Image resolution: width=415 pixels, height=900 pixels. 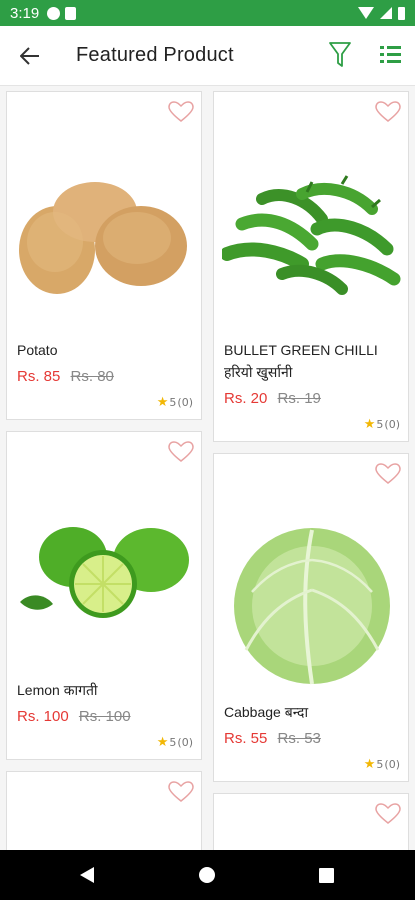 I want to click on filter-button, so click(x=340, y=55).